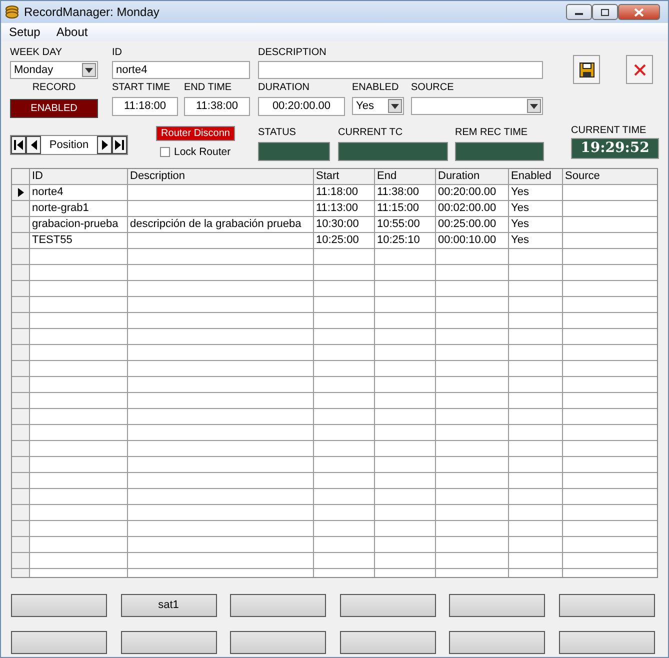 This screenshot has width=669, height=658. I want to click on table-cell: 11:15:00, so click(405, 209).